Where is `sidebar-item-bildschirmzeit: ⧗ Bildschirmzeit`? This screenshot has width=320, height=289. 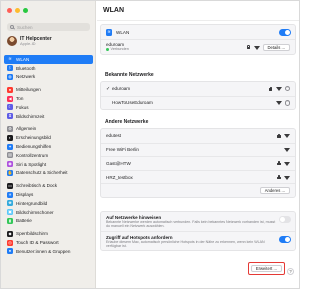 sidebar-item-bildschirmzeit: ⧗ Bildschirmzeit is located at coordinates (48, 116).